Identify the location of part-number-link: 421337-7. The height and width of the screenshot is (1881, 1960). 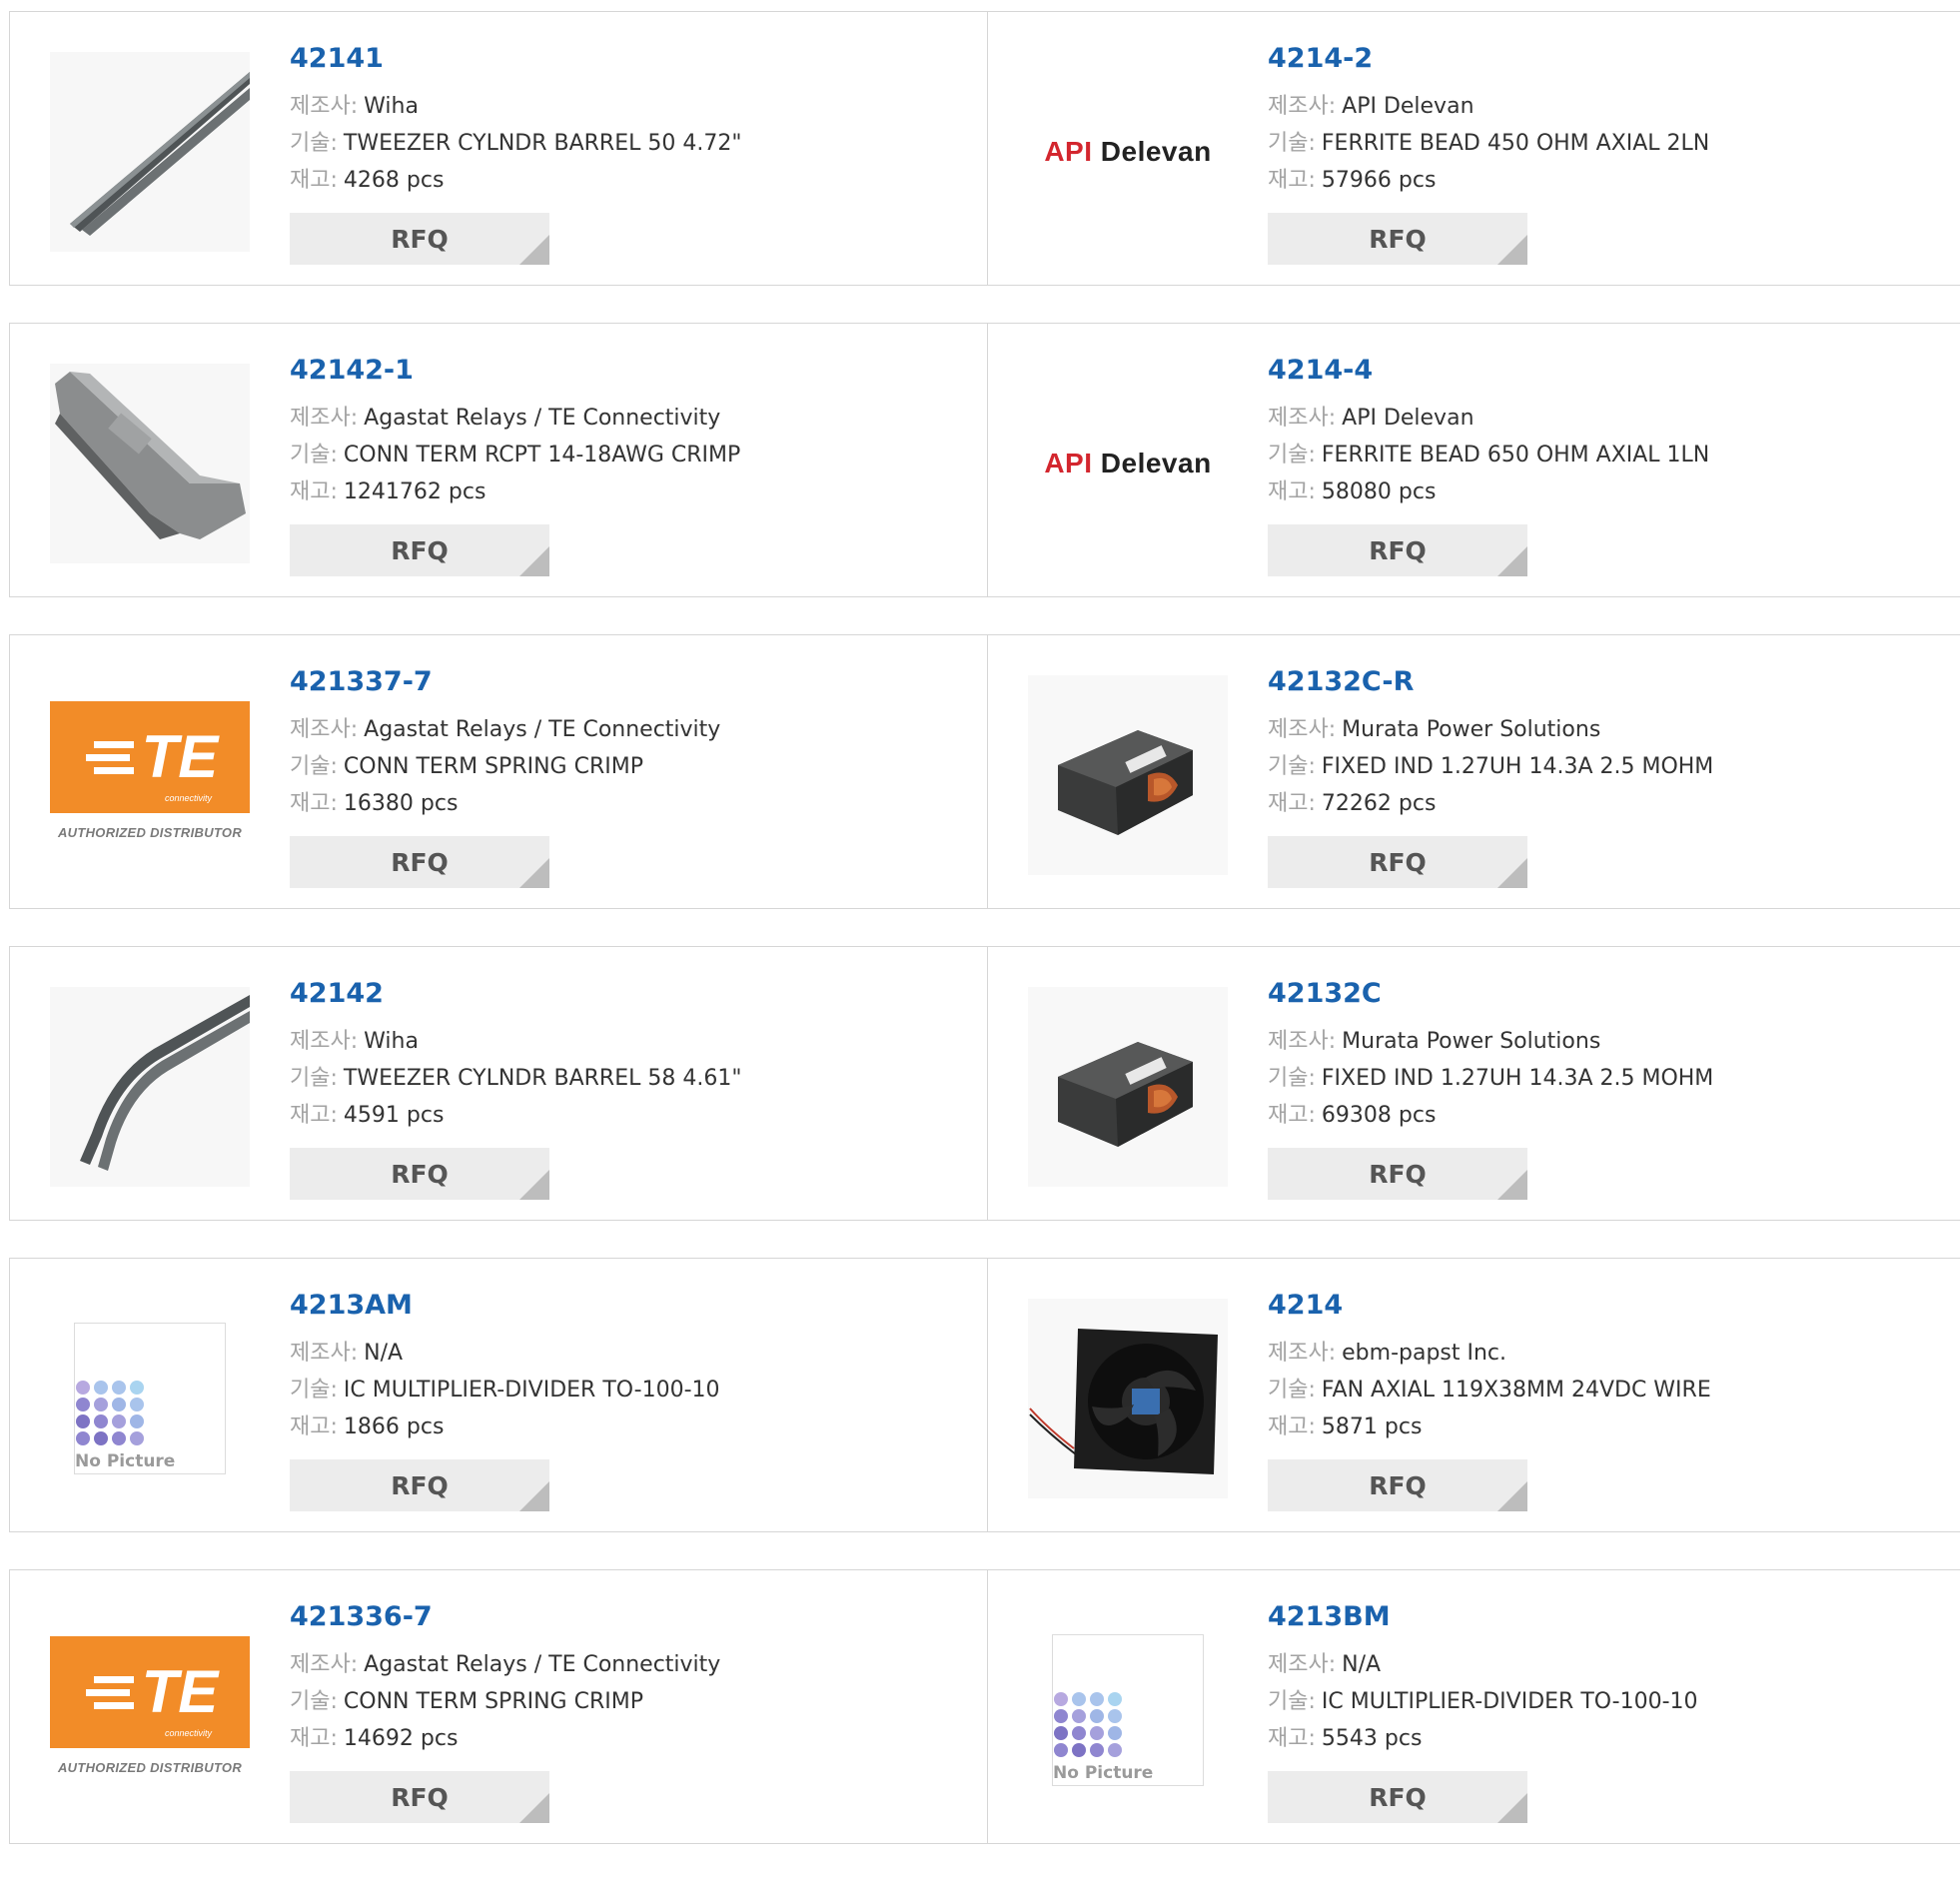
(633, 682).